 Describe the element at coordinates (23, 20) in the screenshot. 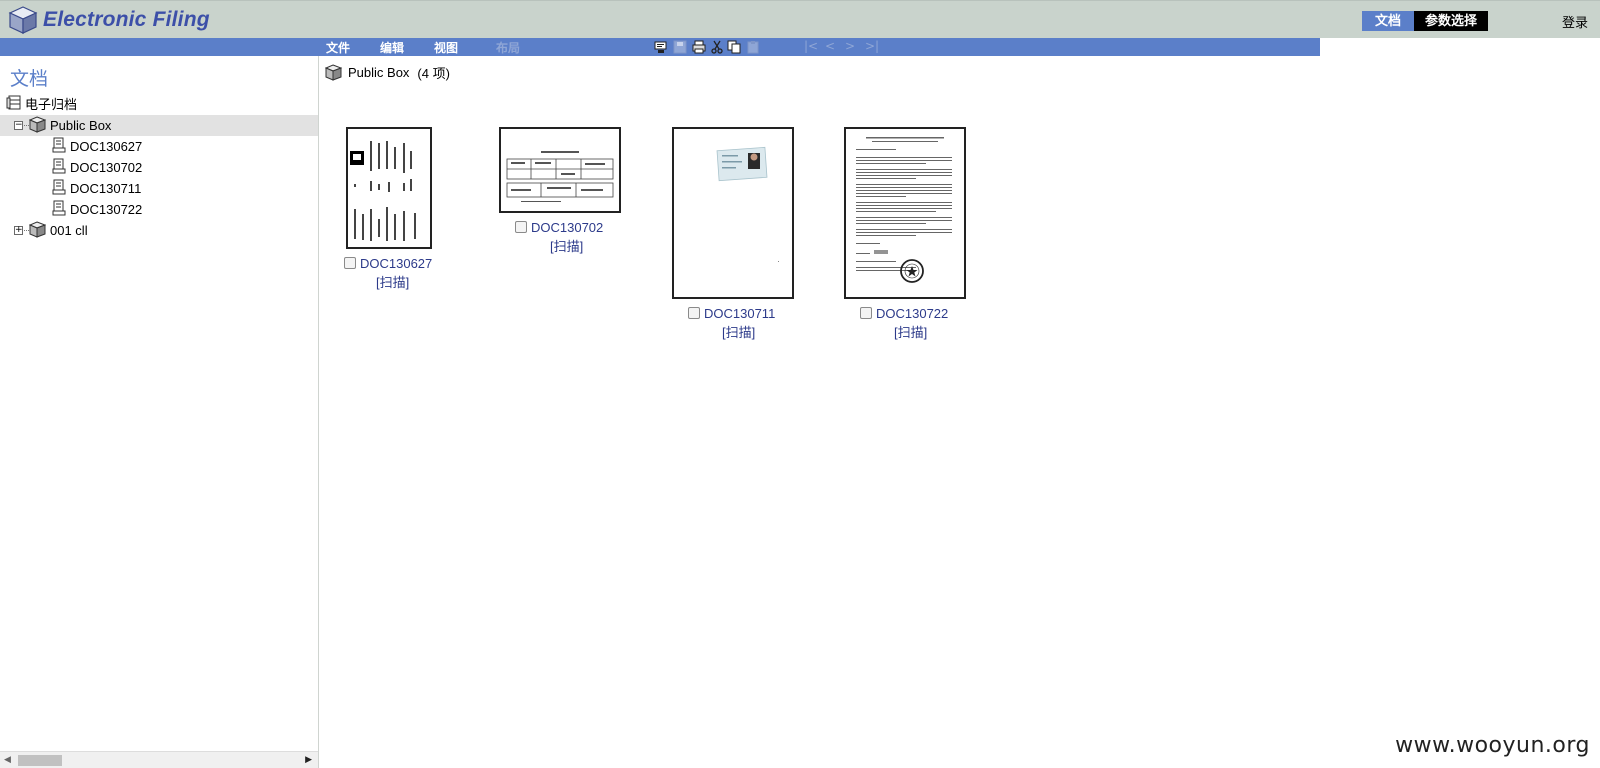

I see `cube-logo-icon` at that location.